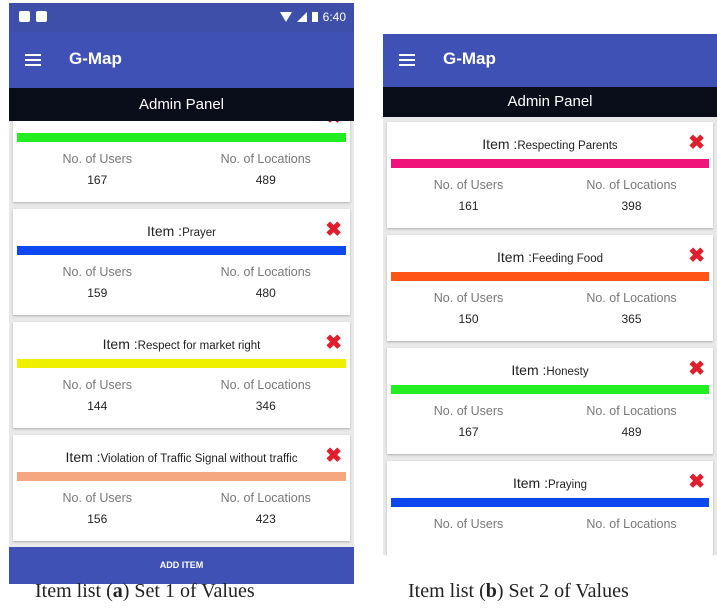  I want to click on add-item-button: ADD ITEM, so click(181, 565).